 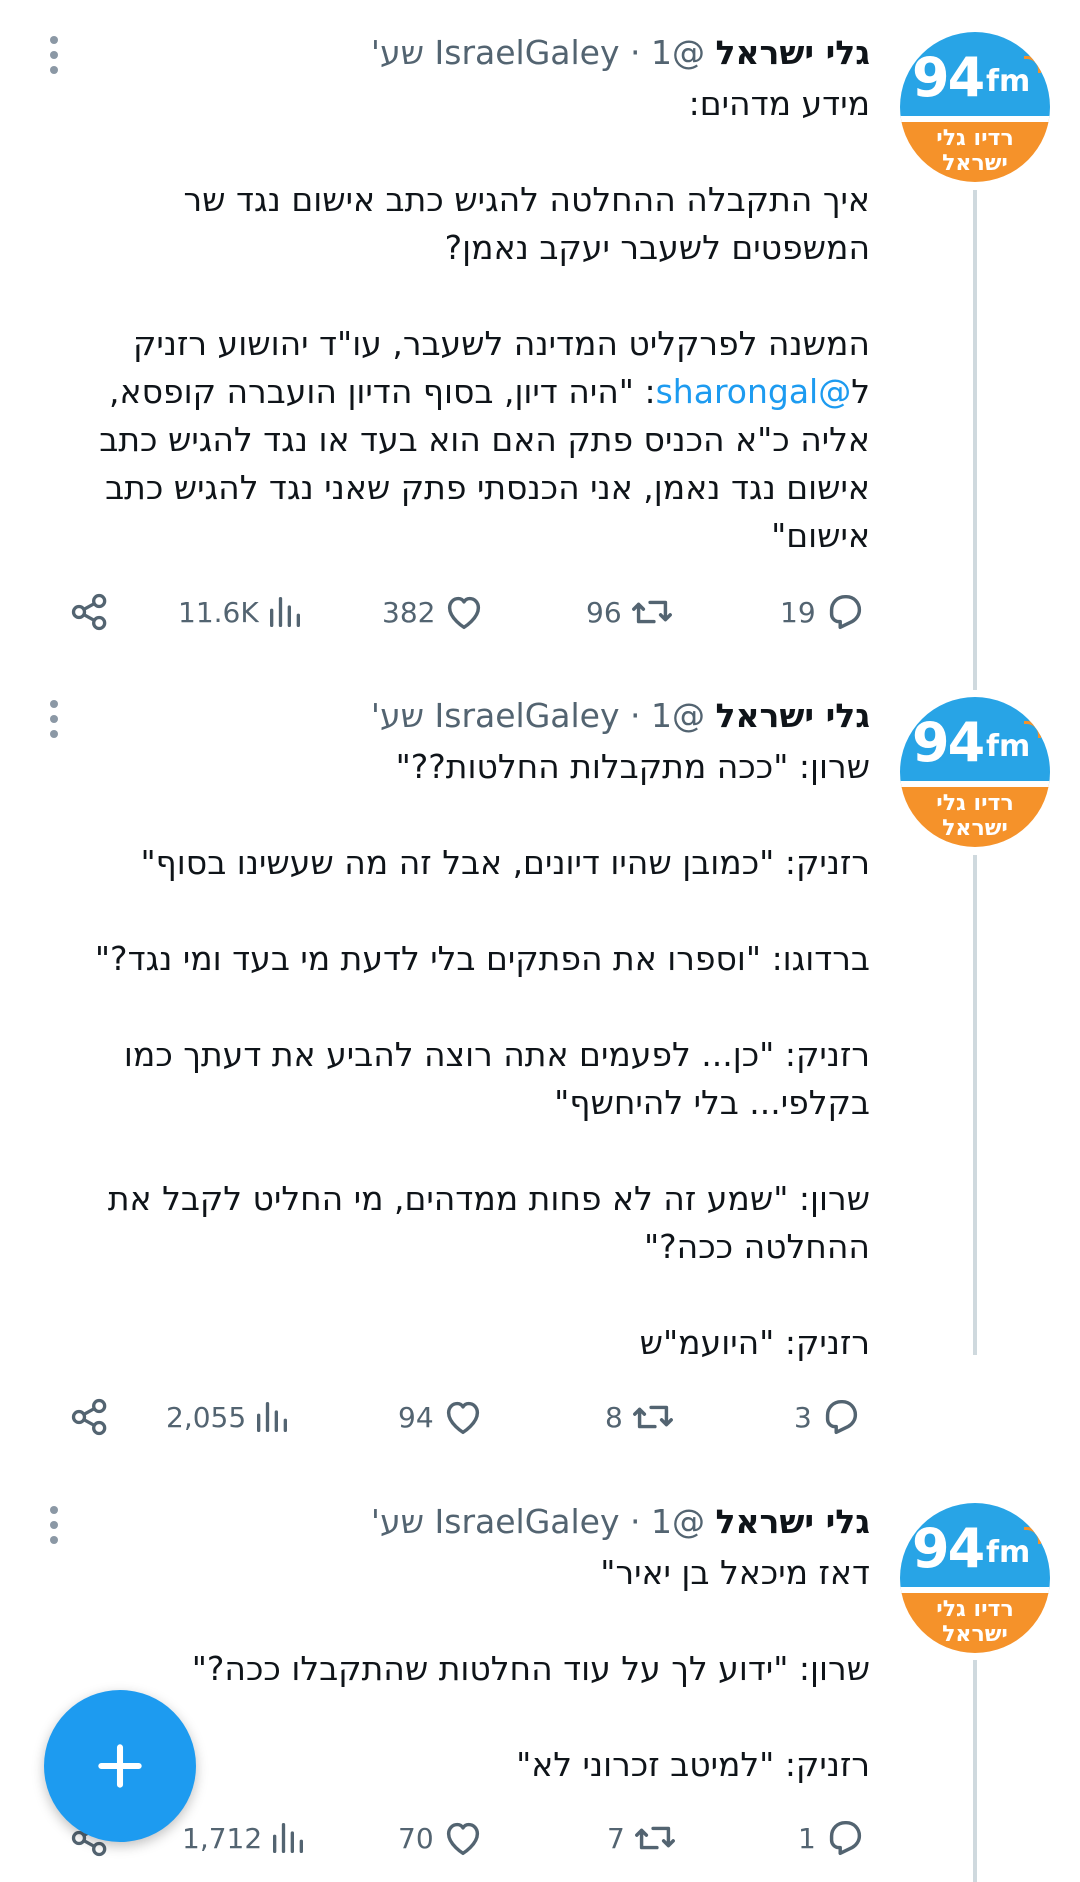 I want to click on action-bar: 19 96 382 11.6K, so click(x=450, y=612).